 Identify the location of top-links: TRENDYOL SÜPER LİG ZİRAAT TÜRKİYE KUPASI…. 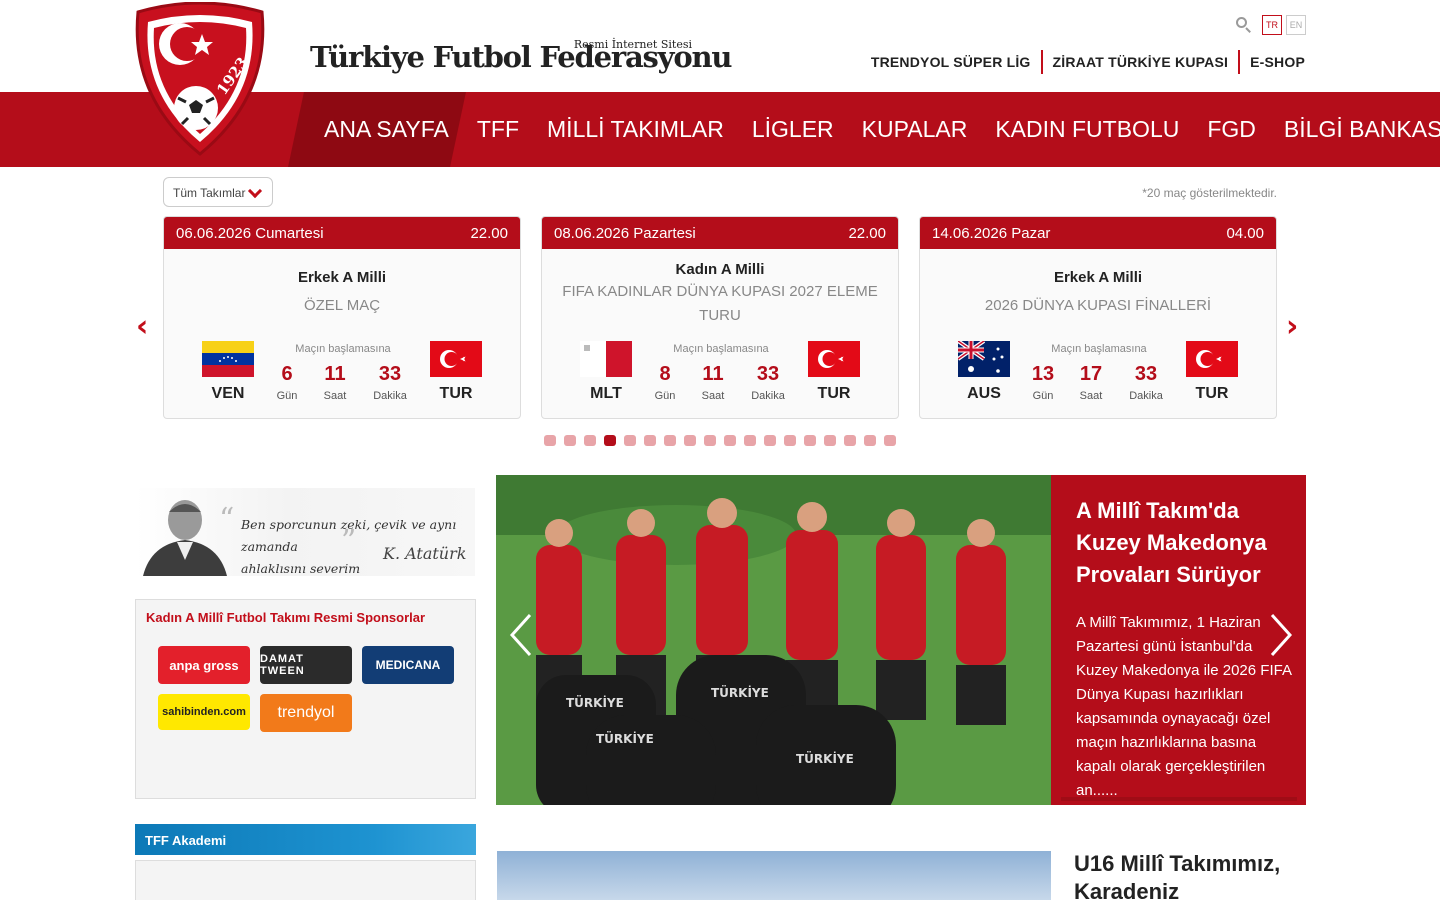
(1083, 62).